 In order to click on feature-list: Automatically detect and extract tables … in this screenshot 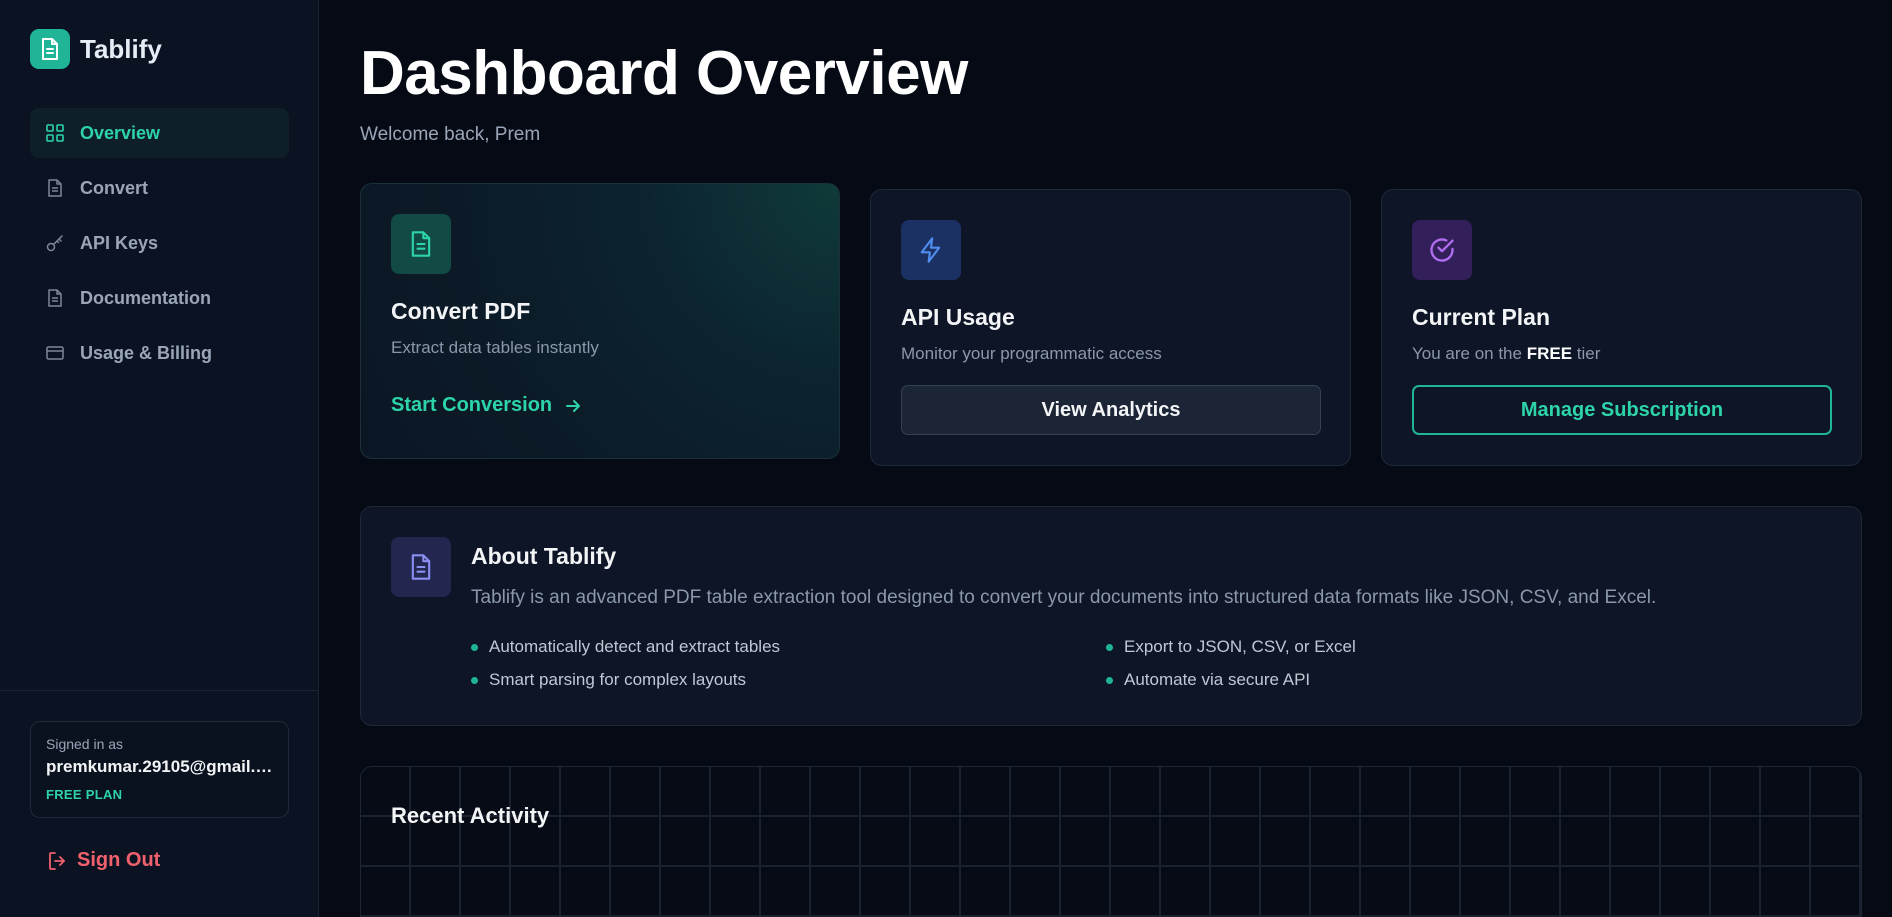, I will do `click(1106, 663)`.